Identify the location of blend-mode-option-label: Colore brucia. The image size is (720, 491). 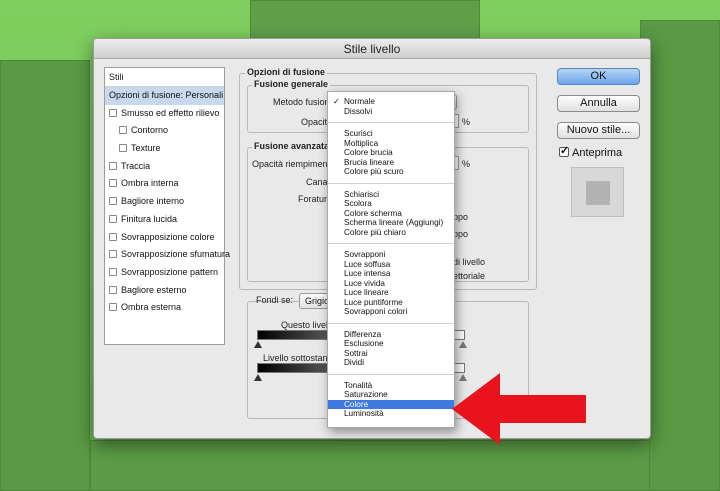
(368, 152).